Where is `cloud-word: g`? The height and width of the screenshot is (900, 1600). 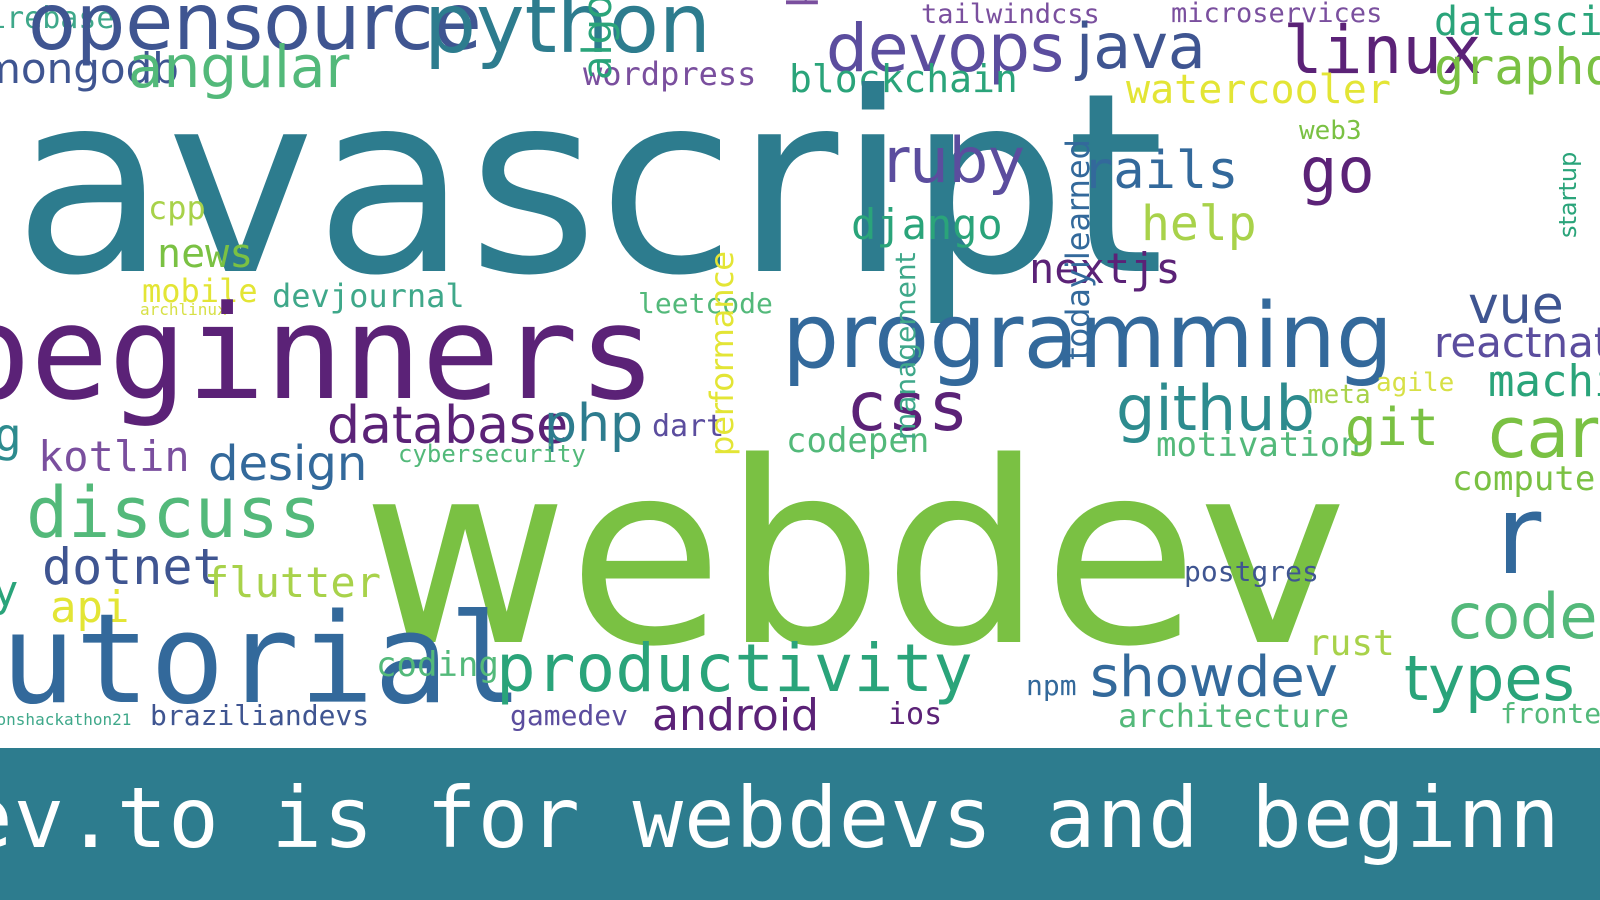
cloud-word: g is located at coordinates (11, 435).